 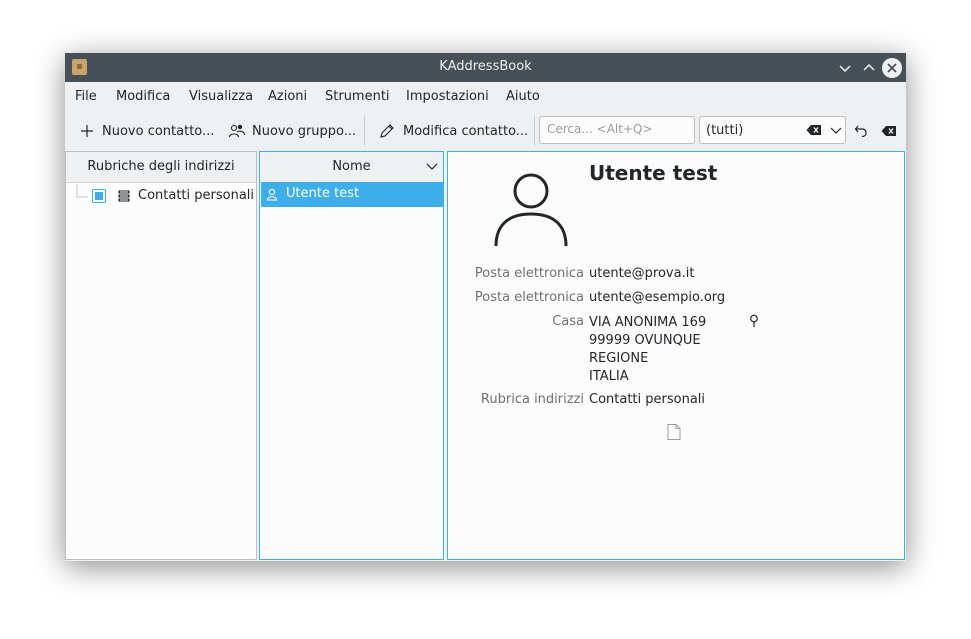 What do you see at coordinates (645, 340) in the screenshot?
I see `address-line: 99999 OVUNQUE` at bounding box center [645, 340].